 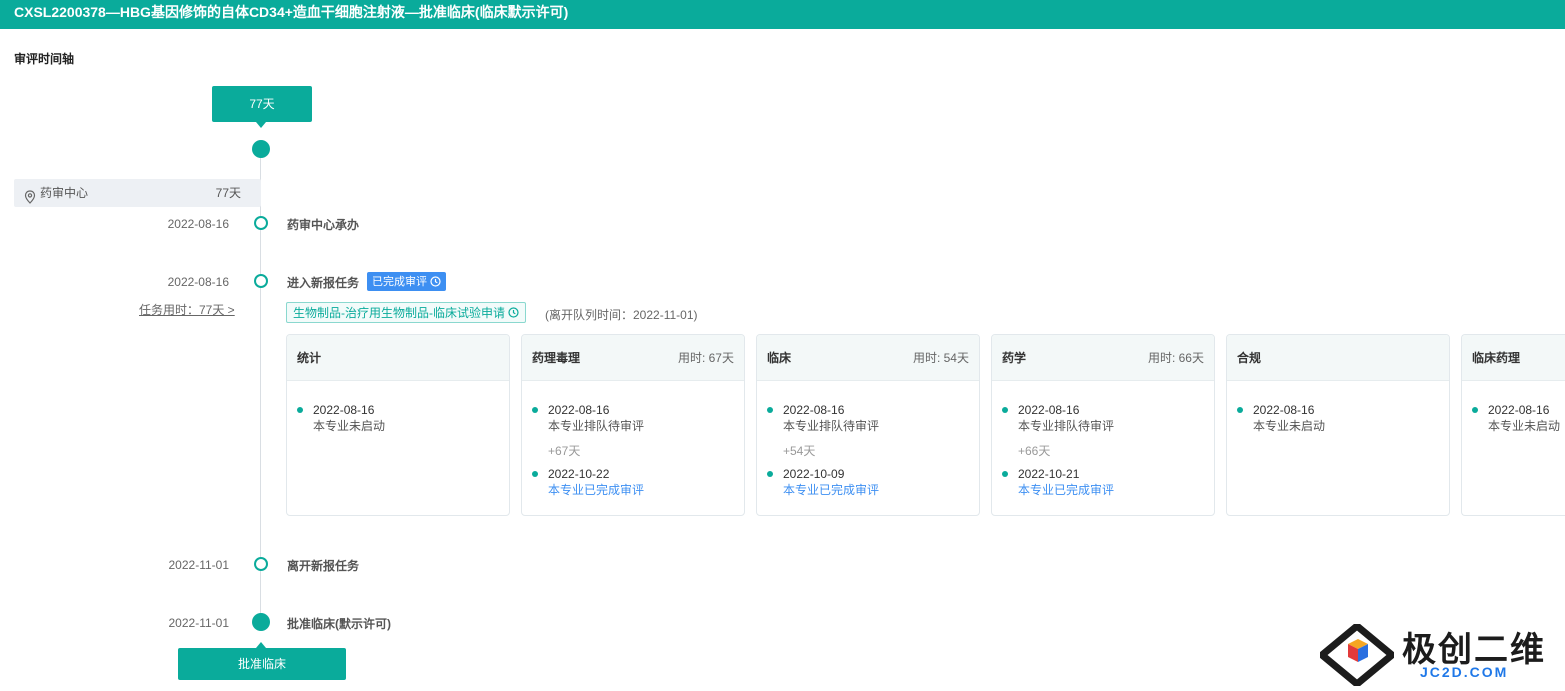 What do you see at coordinates (323, 225) in the screenshot?
I see `event-label: 药审中心承办` at bounding box center [323, 225].